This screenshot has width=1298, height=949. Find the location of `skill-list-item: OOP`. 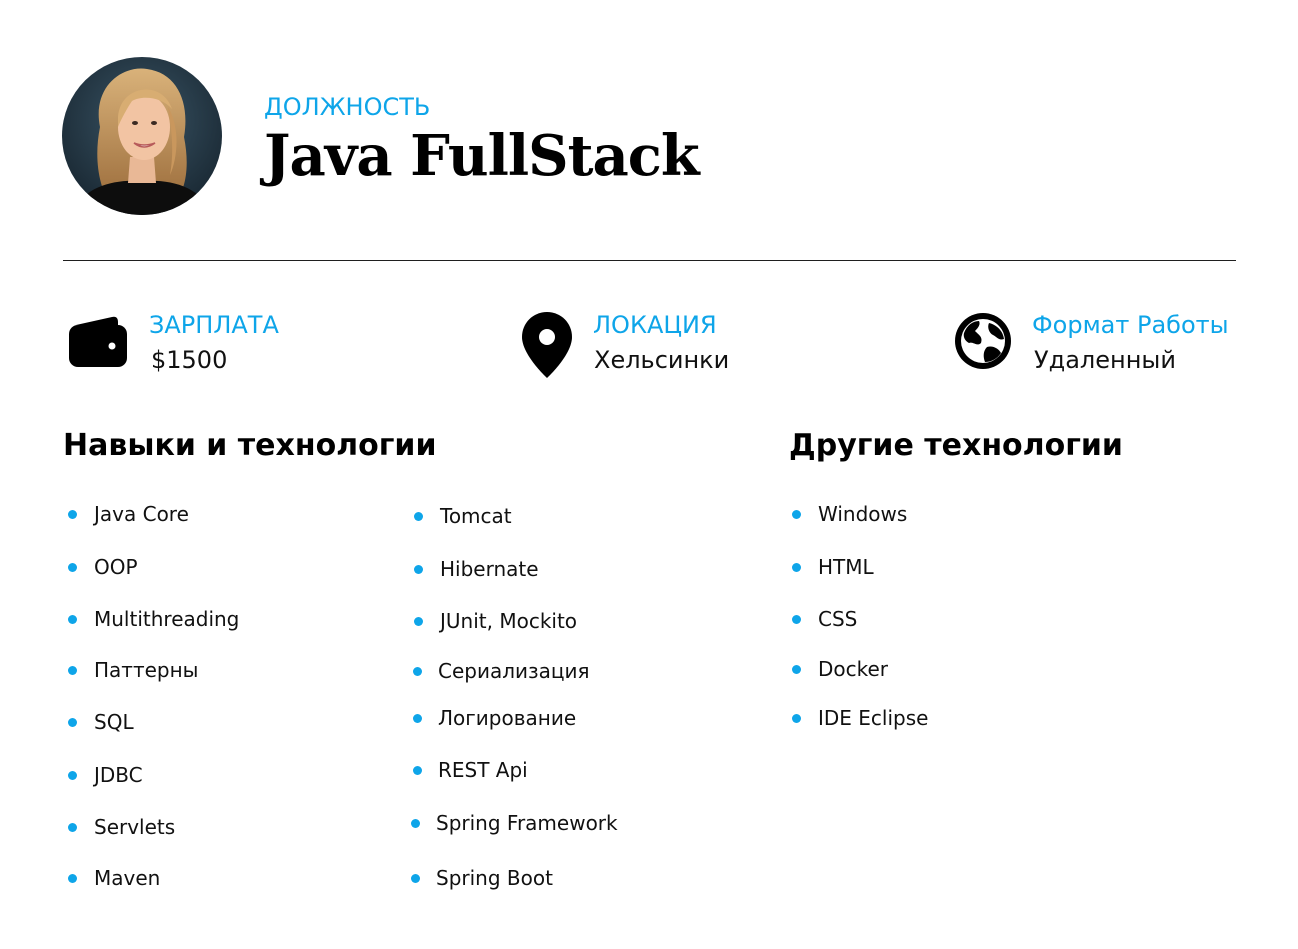

skill-list-item: OOP is located at coordinates (103, 567).